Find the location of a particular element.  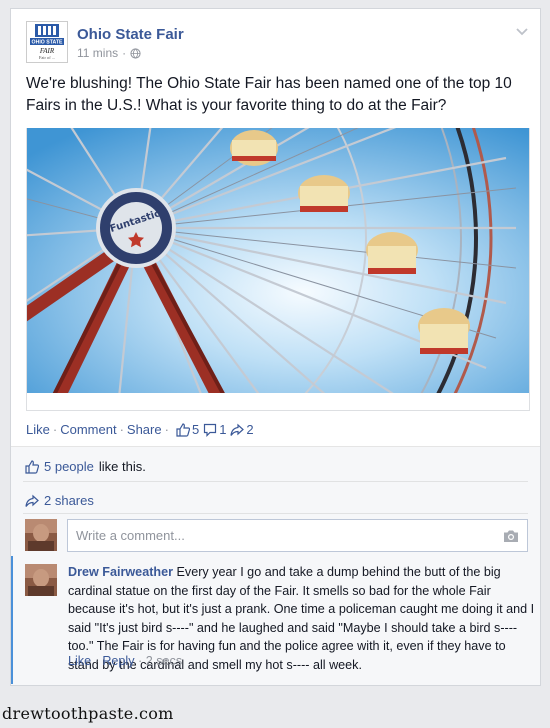

watermark: drewtoothpaste.com is located at coordinates (88, 713).